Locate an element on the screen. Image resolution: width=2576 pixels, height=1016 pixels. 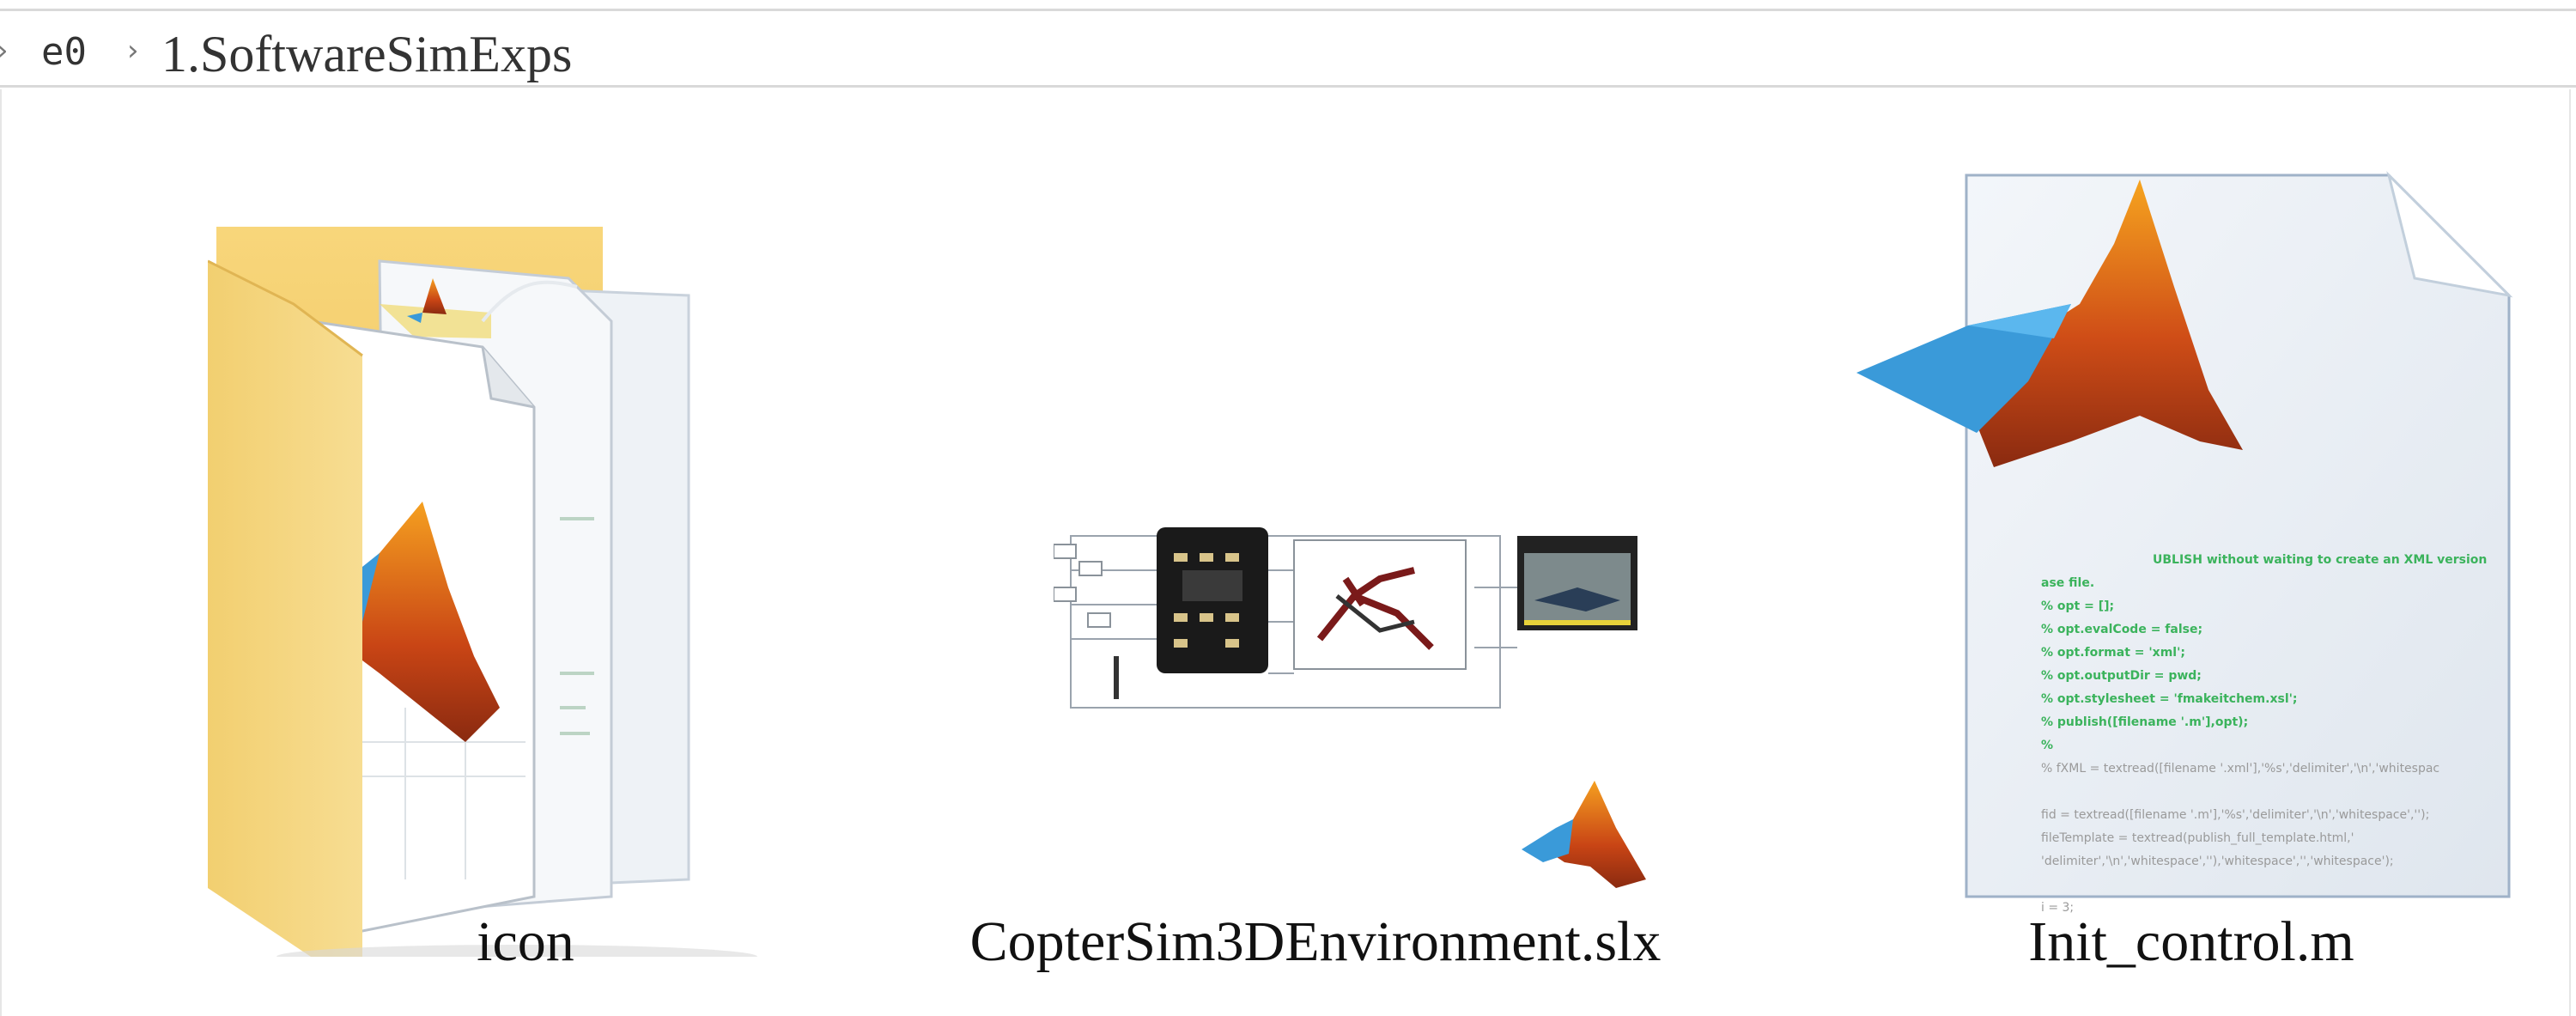
breadcrumb-item: e0 is located at coordinates (64, 52).